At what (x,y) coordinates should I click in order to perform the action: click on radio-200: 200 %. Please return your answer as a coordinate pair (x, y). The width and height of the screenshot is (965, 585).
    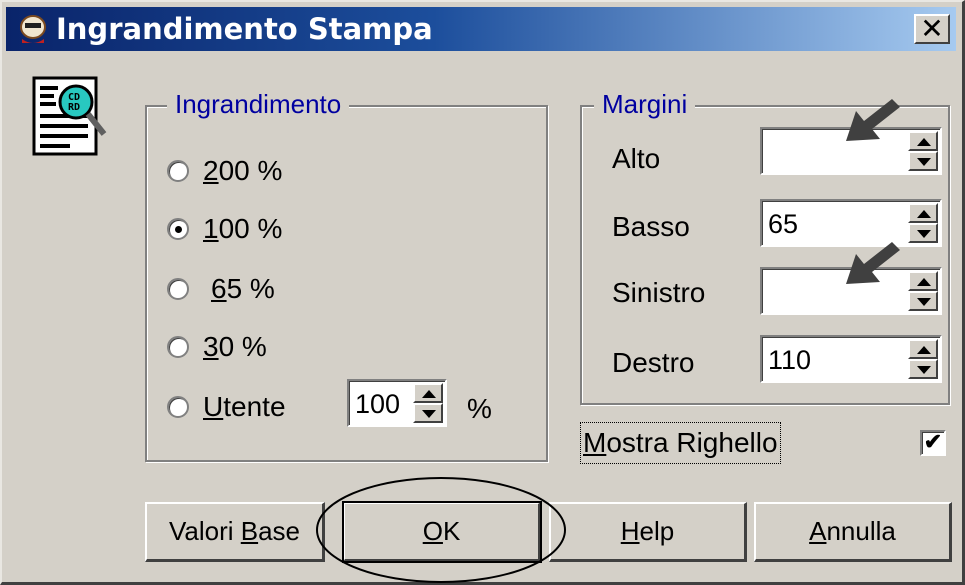
    Looking at the image, I should click on (224, 171).